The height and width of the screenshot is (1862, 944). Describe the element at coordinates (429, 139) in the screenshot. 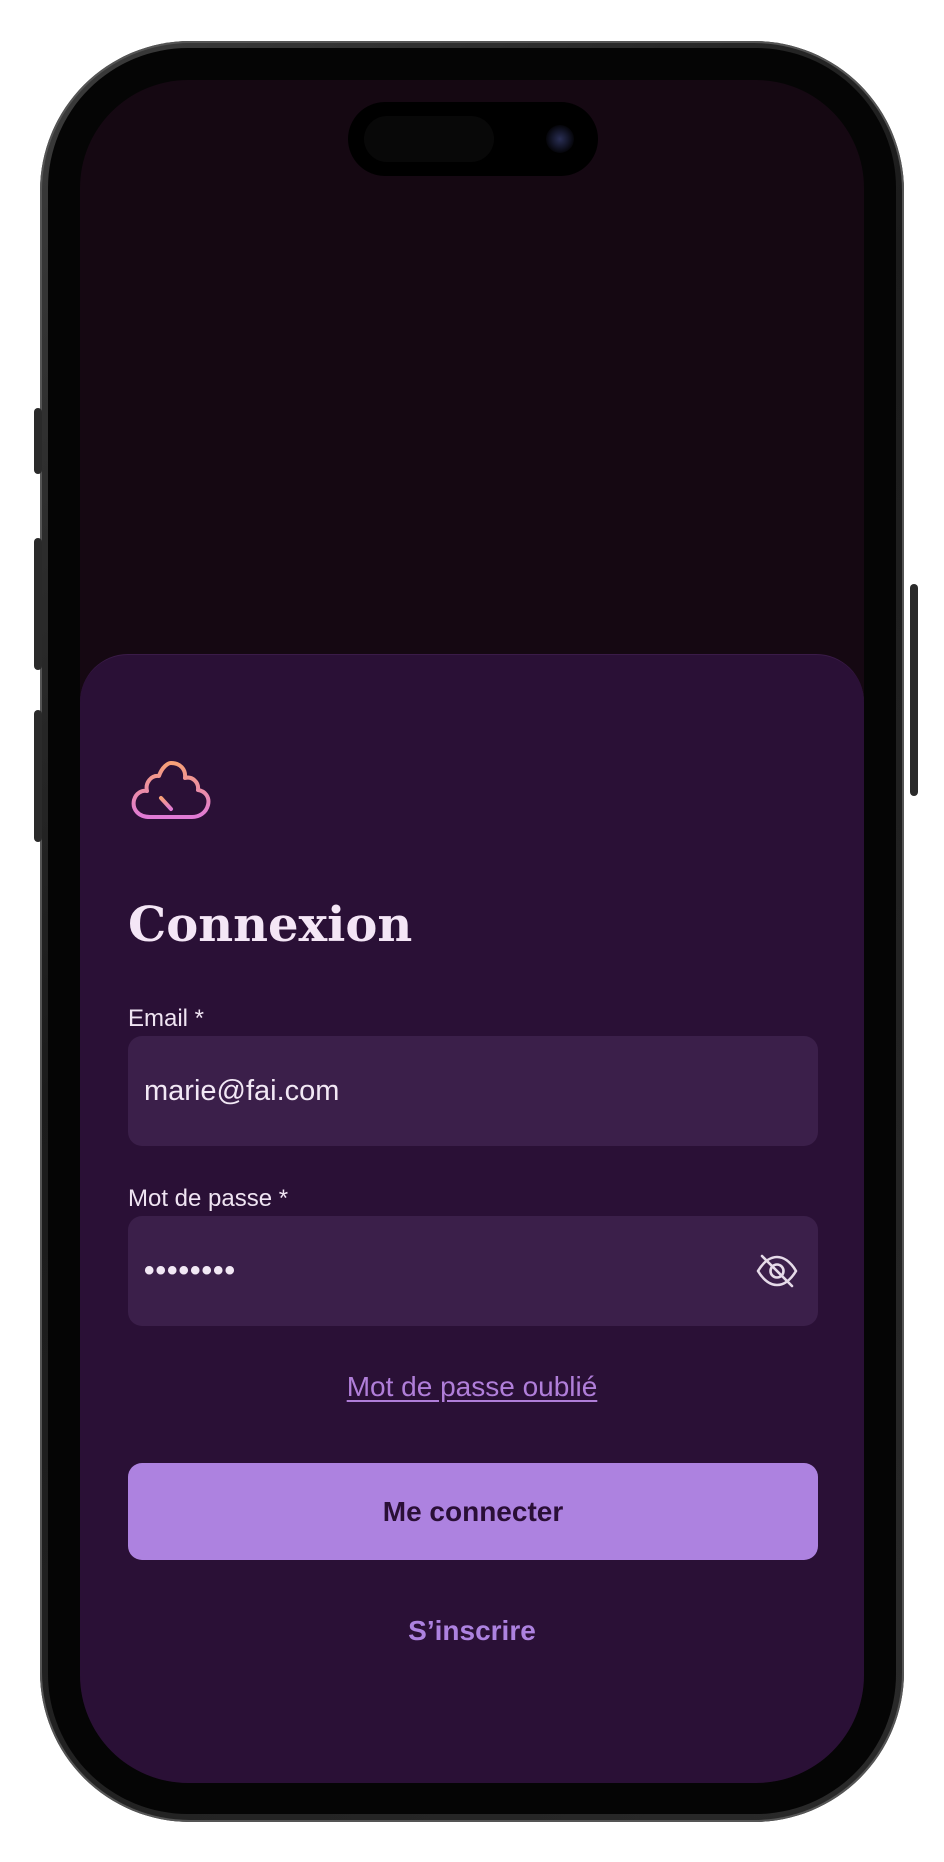

I see `island-sensor` at that location.